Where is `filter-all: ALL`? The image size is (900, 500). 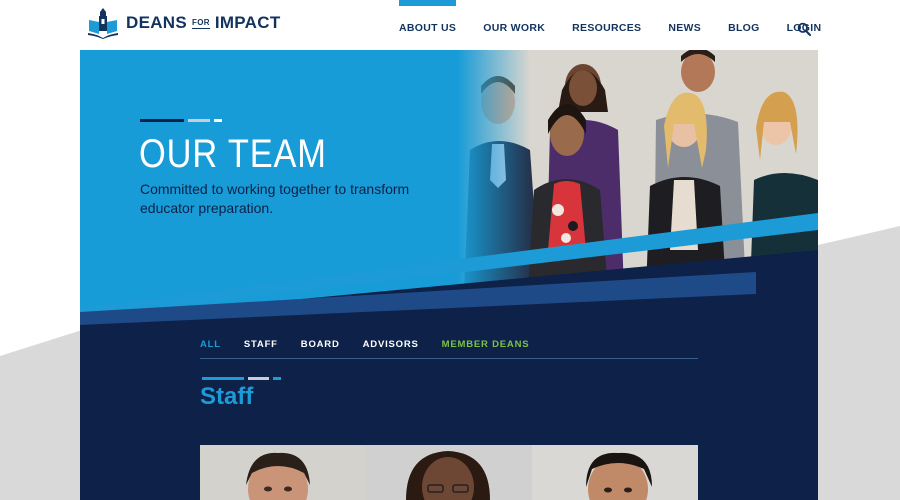
filter-all: ALL is located at coordinates (210, 348).